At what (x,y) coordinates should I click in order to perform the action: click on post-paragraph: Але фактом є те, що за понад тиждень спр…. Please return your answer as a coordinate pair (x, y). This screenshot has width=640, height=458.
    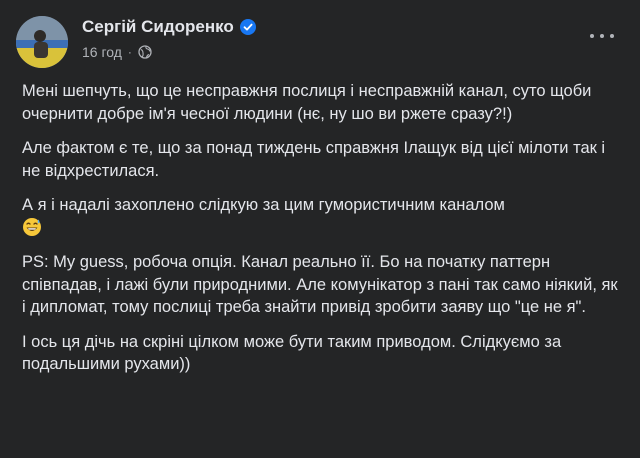
    Looking at the image, I should click on (314, 159).